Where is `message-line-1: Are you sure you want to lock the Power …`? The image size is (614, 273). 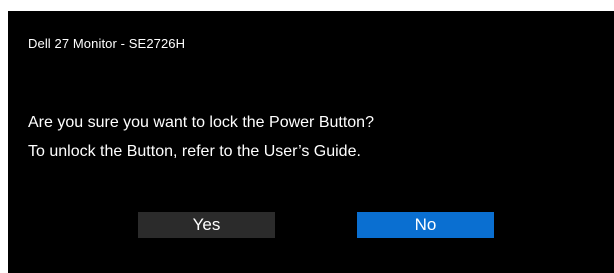 message-line-1: Are you sure you want to lock the Power … is located at coordinates (201, 122).